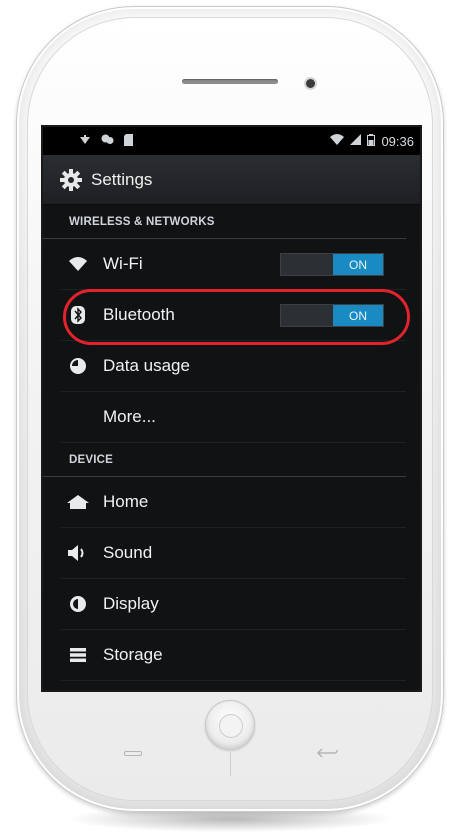 Image resolution: width=460 pixels, height=840 pixels. Describe the element at coordinates (337, 141) in the screenshot. I see `wifi-signal-icon` at that location.